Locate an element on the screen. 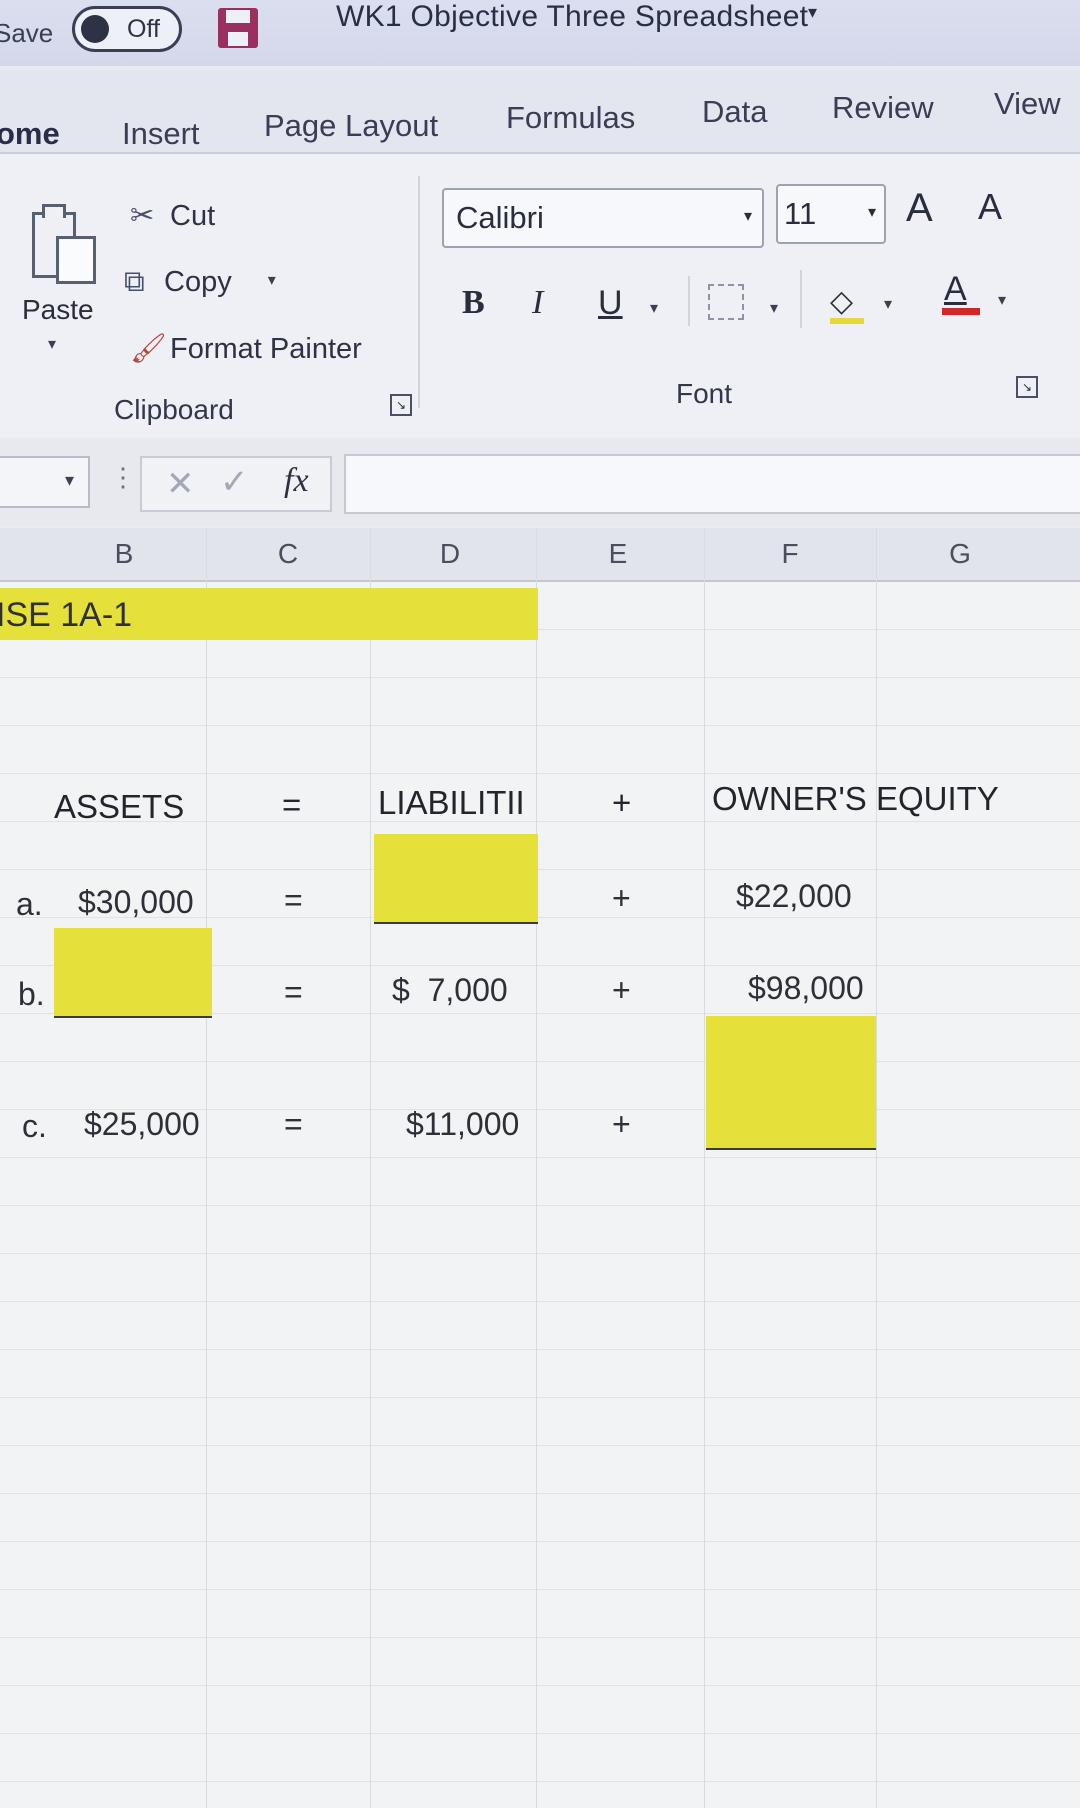 The width and height of the screenshot is (1080, 1808). font-dialog-launcher-icon: ↘ is located at coordinates (1027, 387).